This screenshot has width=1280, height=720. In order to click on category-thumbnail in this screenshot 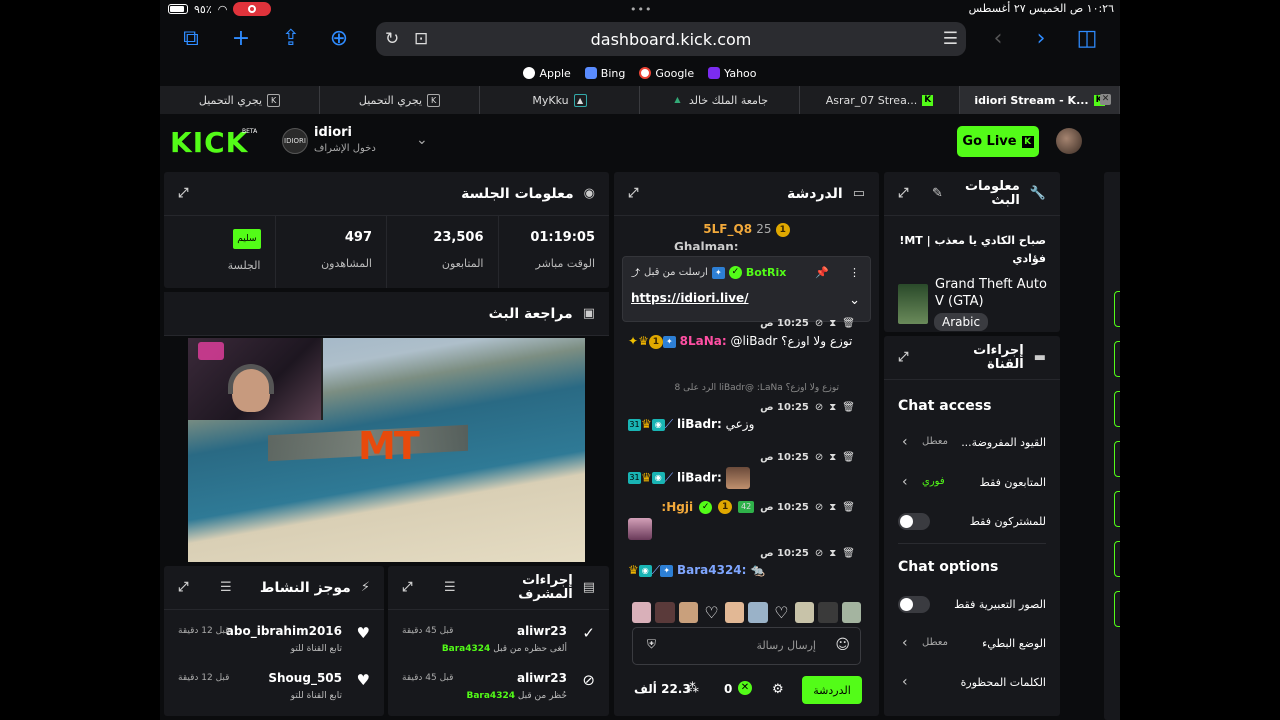, I will do `click(913, 304)`.